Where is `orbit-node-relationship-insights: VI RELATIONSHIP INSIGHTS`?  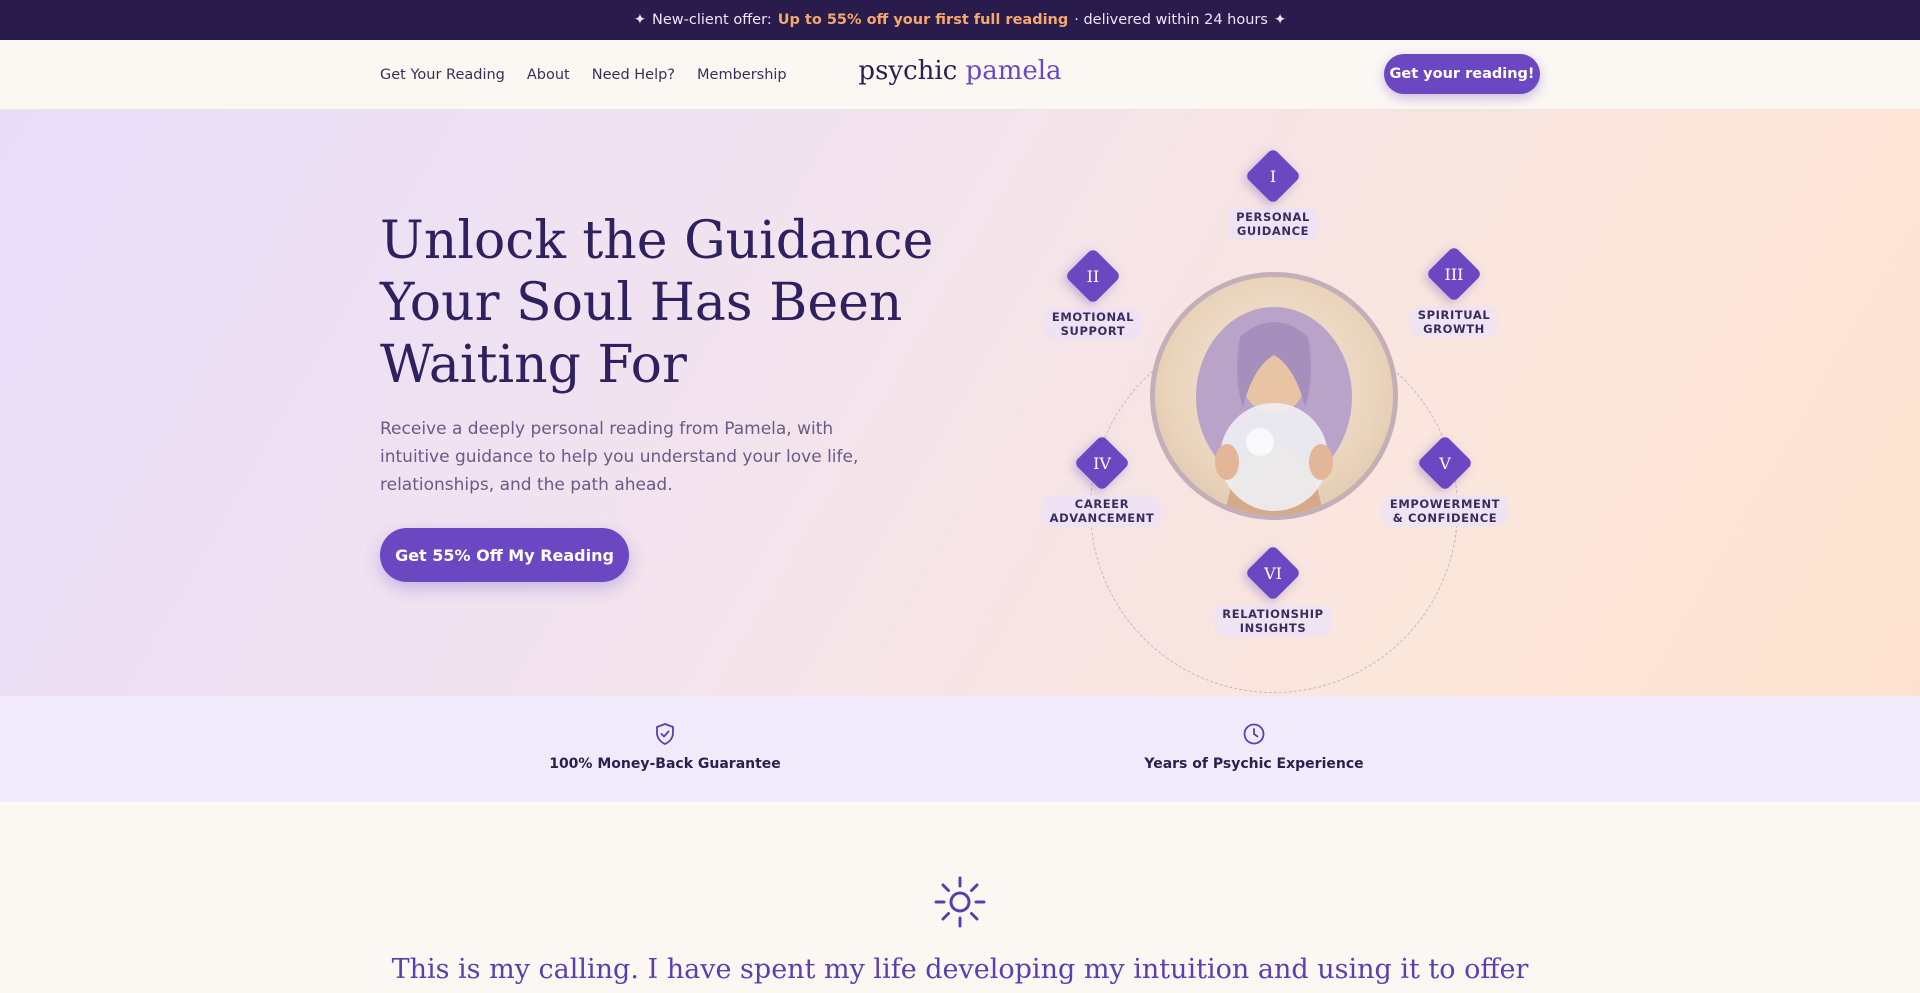 orbit-node-relationship-insights: VI RELATIONSHIP INSIGHTS is located at coordinates (1273, 590).